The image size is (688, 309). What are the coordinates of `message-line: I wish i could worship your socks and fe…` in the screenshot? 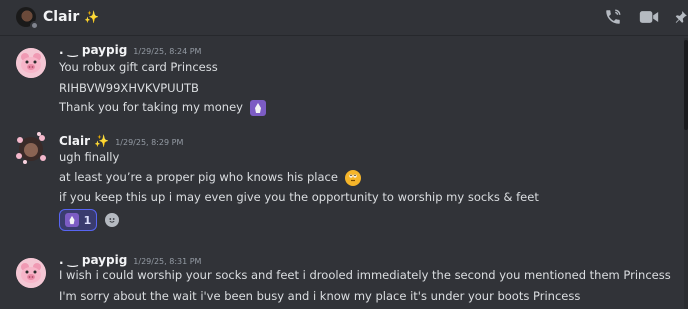 It's located at (365, 275).